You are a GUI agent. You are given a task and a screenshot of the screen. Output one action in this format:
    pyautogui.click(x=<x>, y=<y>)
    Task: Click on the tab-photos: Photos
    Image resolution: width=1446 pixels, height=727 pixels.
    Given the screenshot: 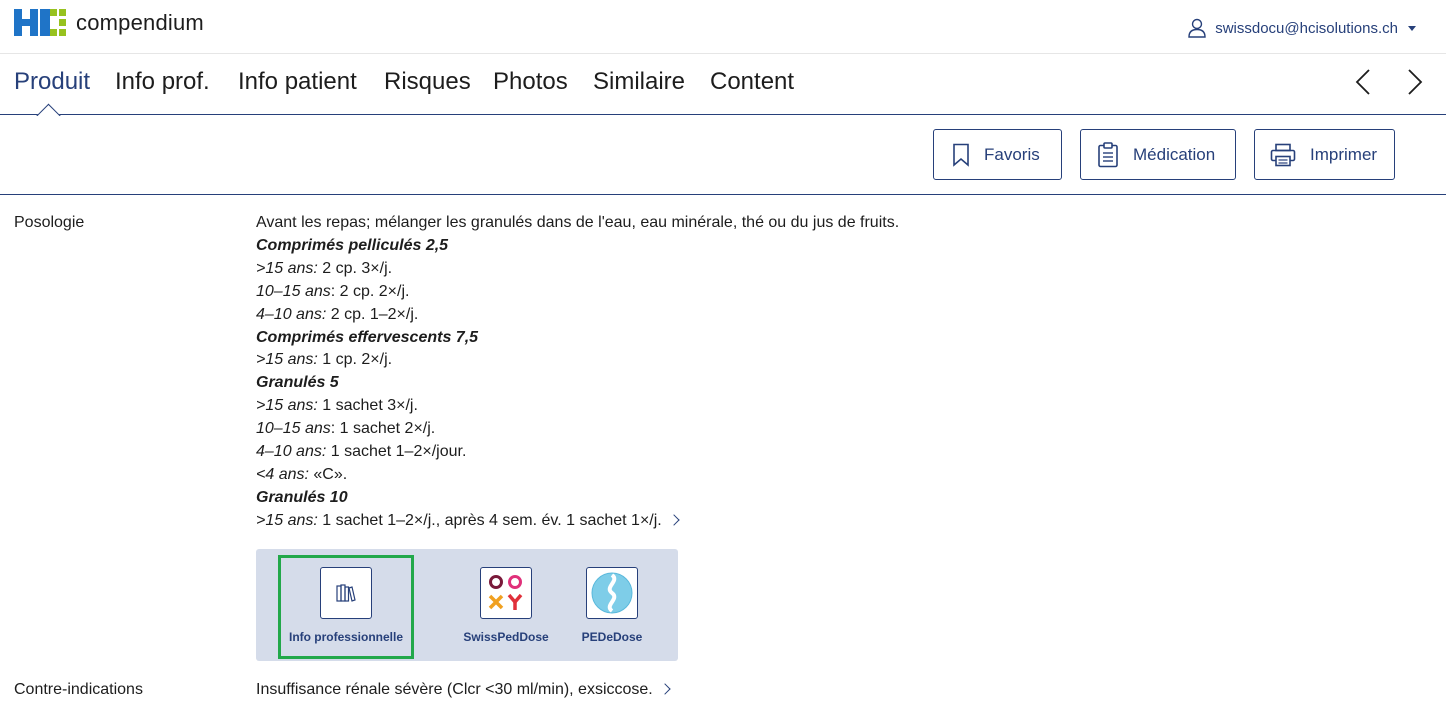 What is the action you would take?
    pyautogui.click(x=530, y=82)
    